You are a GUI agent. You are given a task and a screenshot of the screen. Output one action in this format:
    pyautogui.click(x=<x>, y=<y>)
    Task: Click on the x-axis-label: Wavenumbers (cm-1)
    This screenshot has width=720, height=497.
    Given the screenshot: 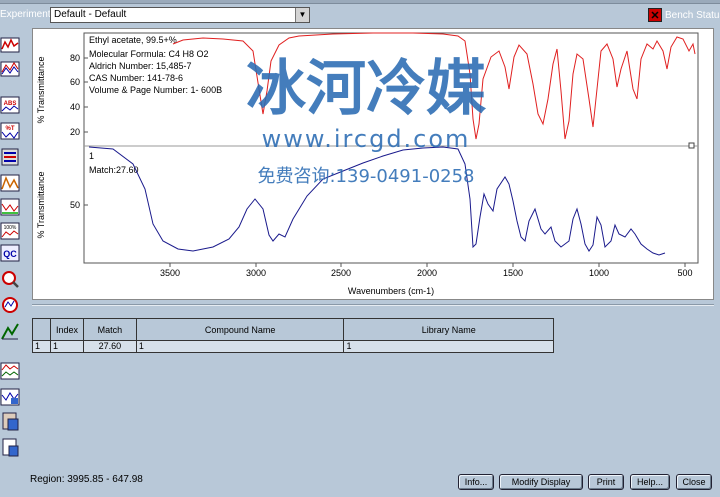 What is the action you would take?
    pyautogui.click(x=391, y=291)
    